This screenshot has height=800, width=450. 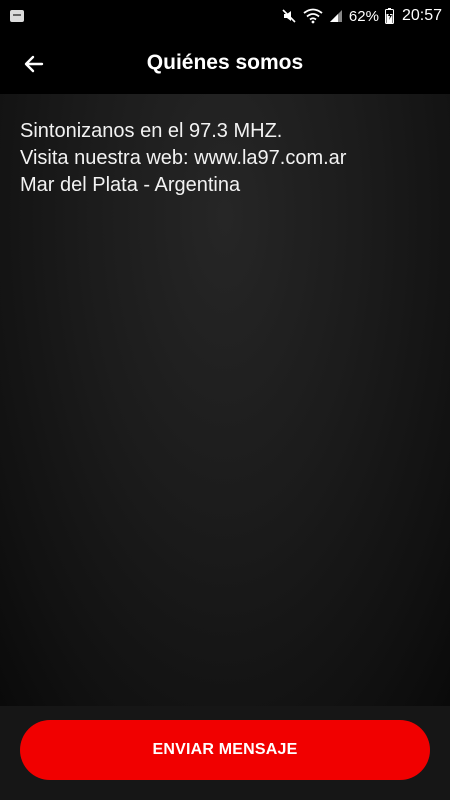 What do you see at coordinates (225, 750) in the screenshot?
I see `send-message-button: ENVIAR MENSAJE` at bounding box center [225, 750].